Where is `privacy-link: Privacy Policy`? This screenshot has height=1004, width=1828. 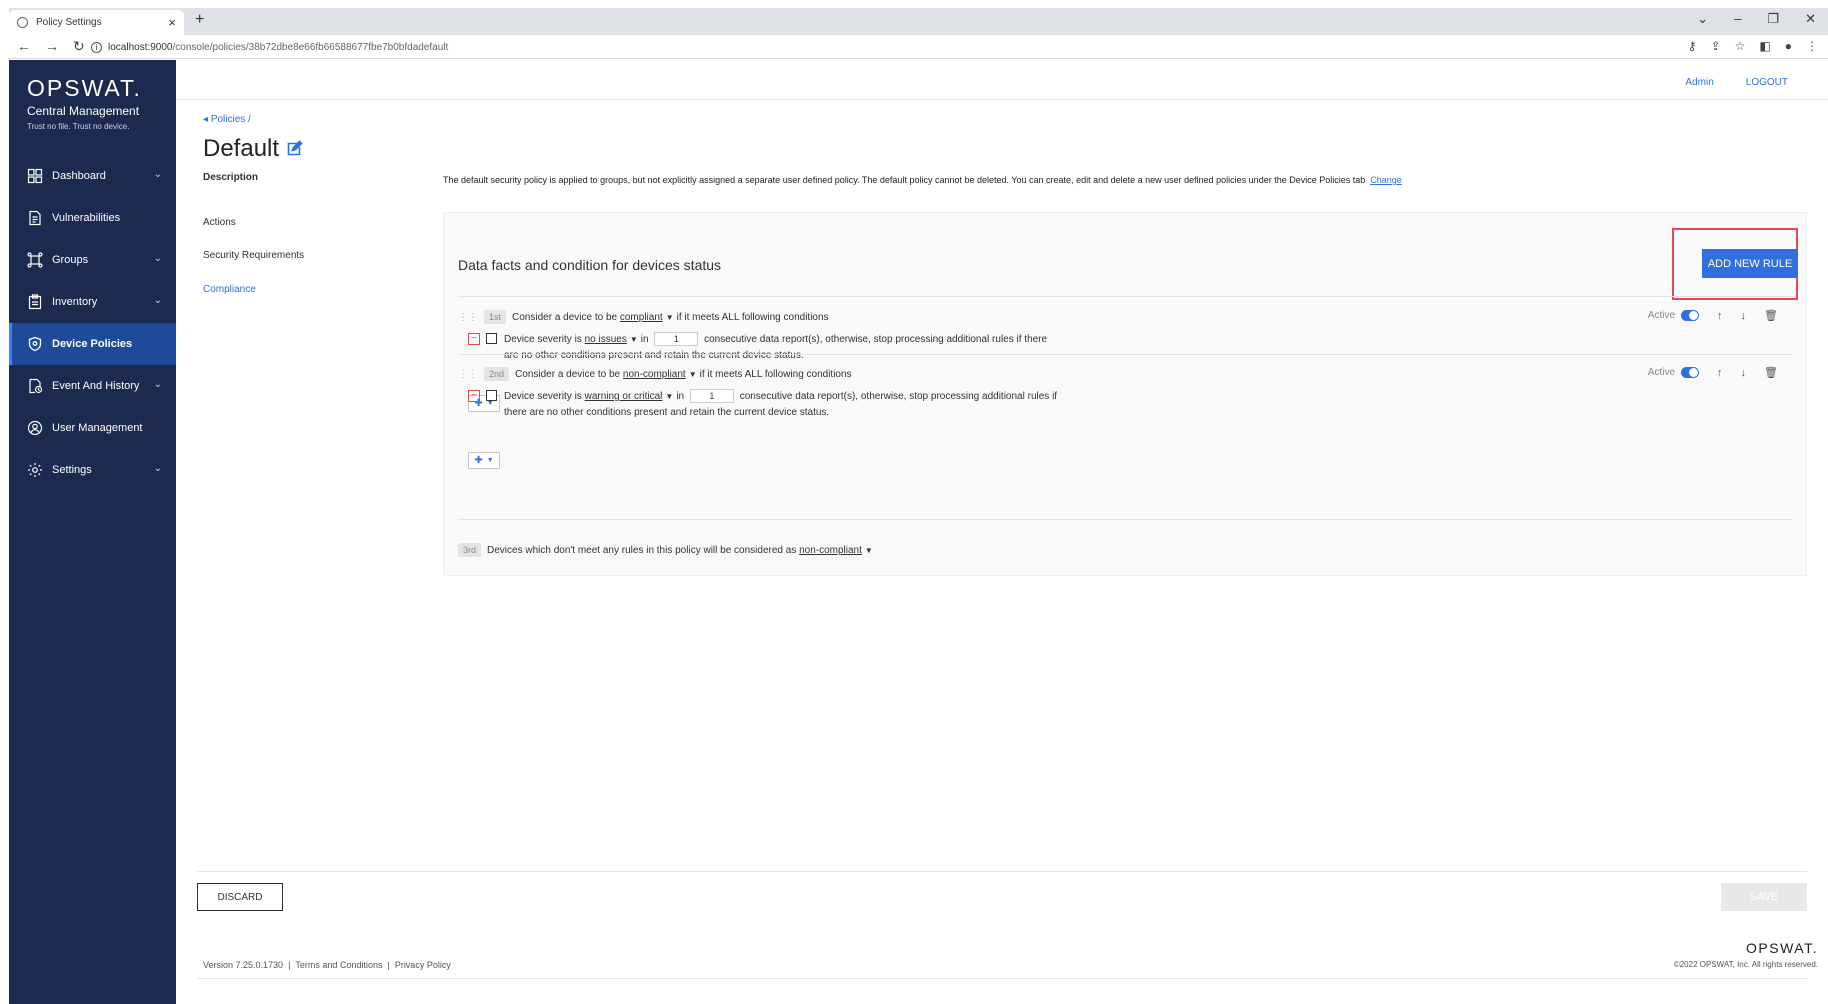 privacy-link: Privacy Policy is located at coordinates (423, 965).